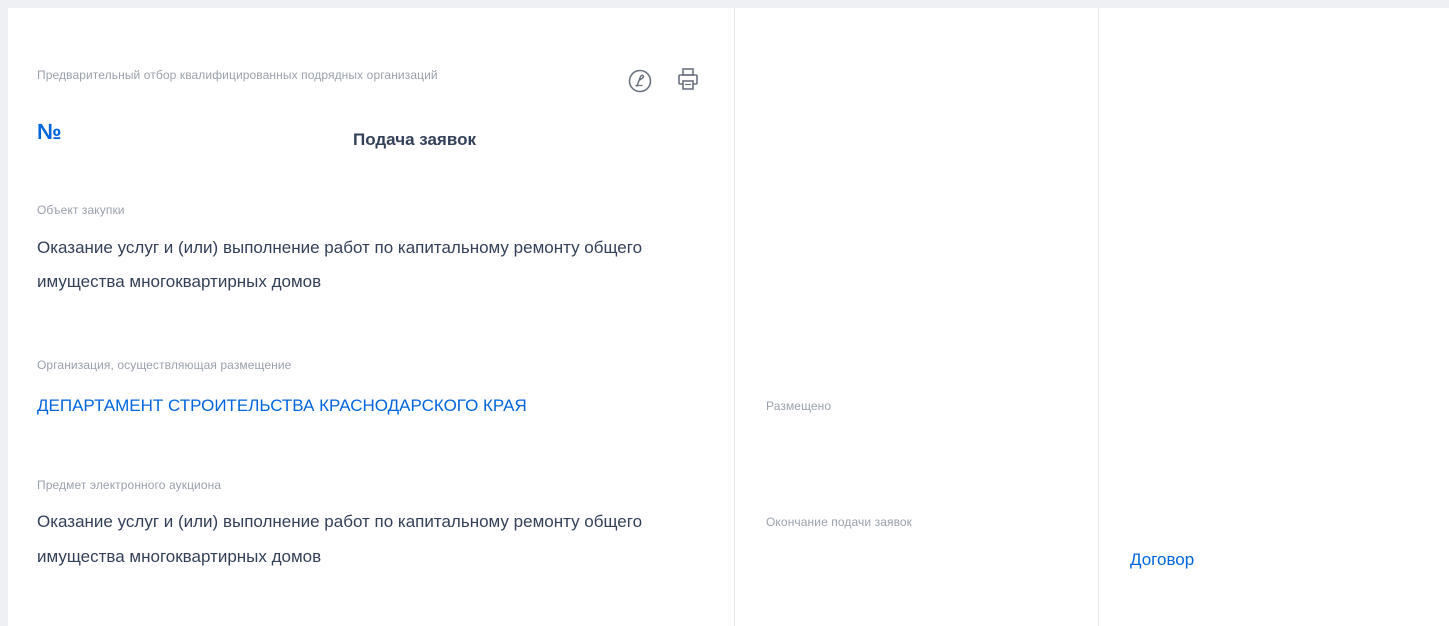 This screenshot has height=626, width=1449. What do you see at coordinates (49, 132) in the screenshot?
I see `registry-number: №` at bounding box center [49, 132].